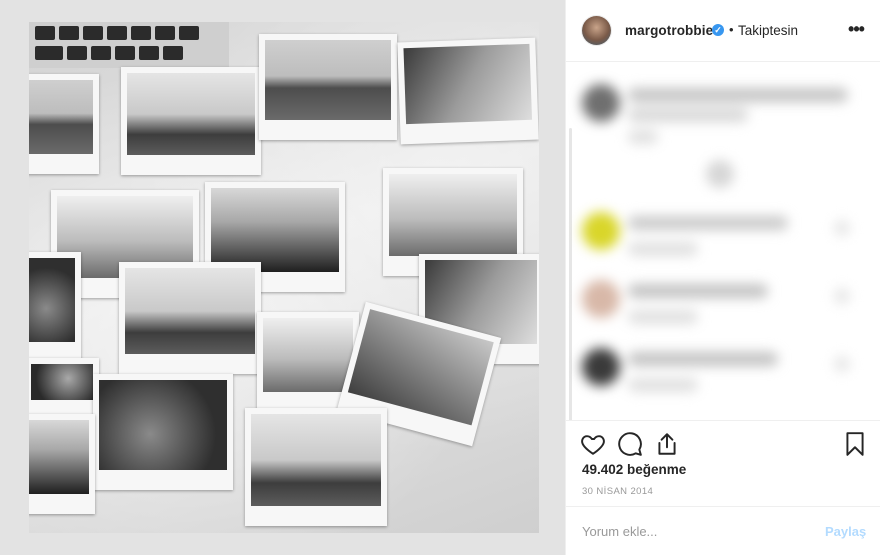 Image resolution: width=880 pixels, height=555 pixels. Describe the element at coordinates (669, 30) in the screenshot. I see `username-link: margotrobbie` at that location.